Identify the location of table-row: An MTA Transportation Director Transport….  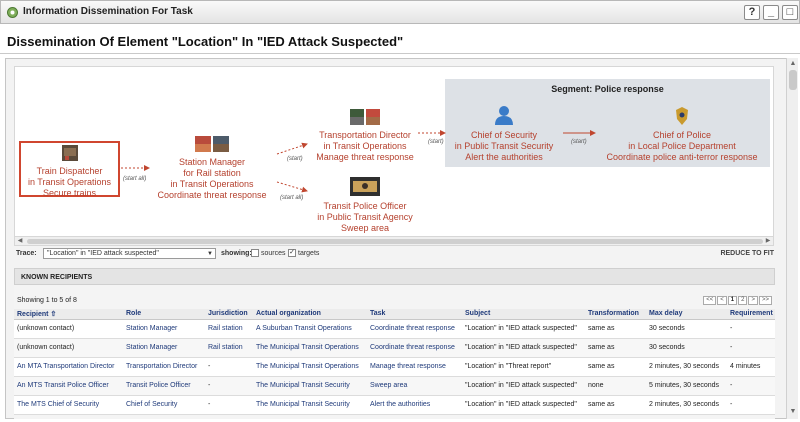
(394, 367).